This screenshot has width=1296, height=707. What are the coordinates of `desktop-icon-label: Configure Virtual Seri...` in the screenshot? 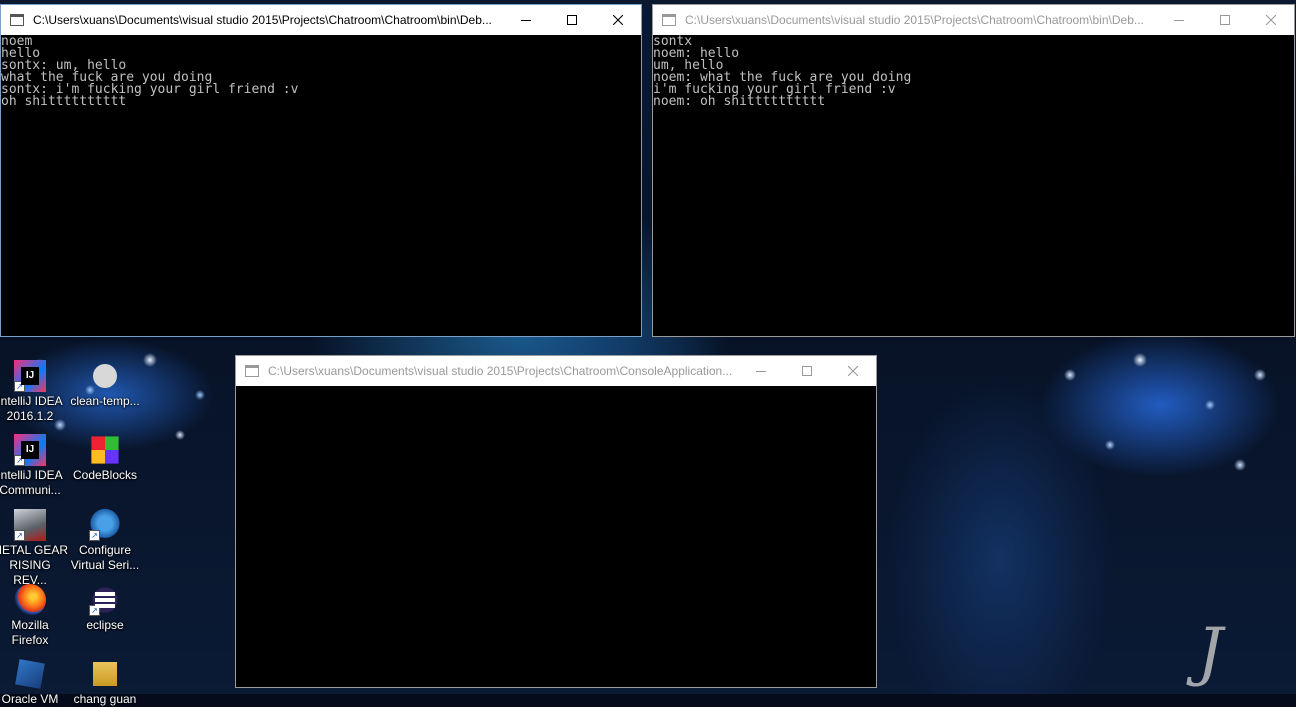 It's located at (105, 557).